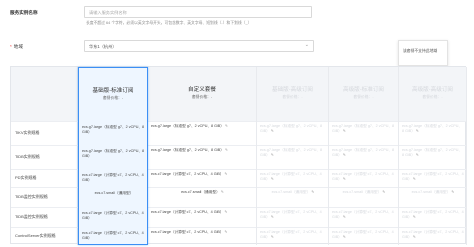 The height and width of the screenshot is (247, 474). I want to click on instance-name-input: 请输入服务实例名称, so click(198, 12).